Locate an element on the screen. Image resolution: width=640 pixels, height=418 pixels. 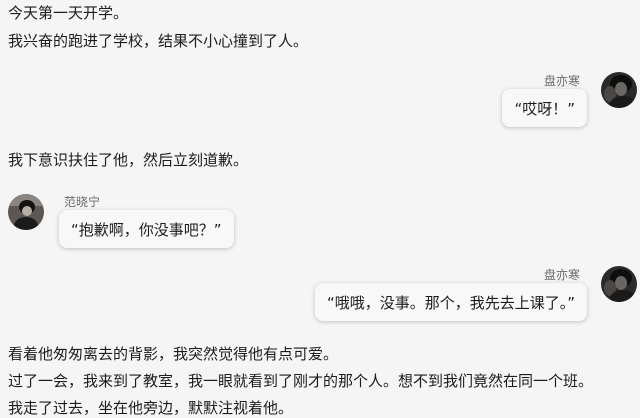
narration-line: 我兴奋的跑进了学校，结果不小心撞到了人。 is located at coordinates (158, 41).